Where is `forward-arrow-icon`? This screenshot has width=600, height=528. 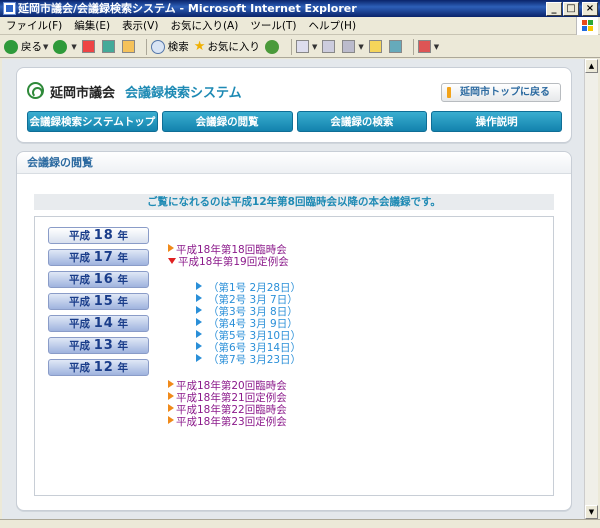 forward-arrow-icon is located at coordinates (60, 46).